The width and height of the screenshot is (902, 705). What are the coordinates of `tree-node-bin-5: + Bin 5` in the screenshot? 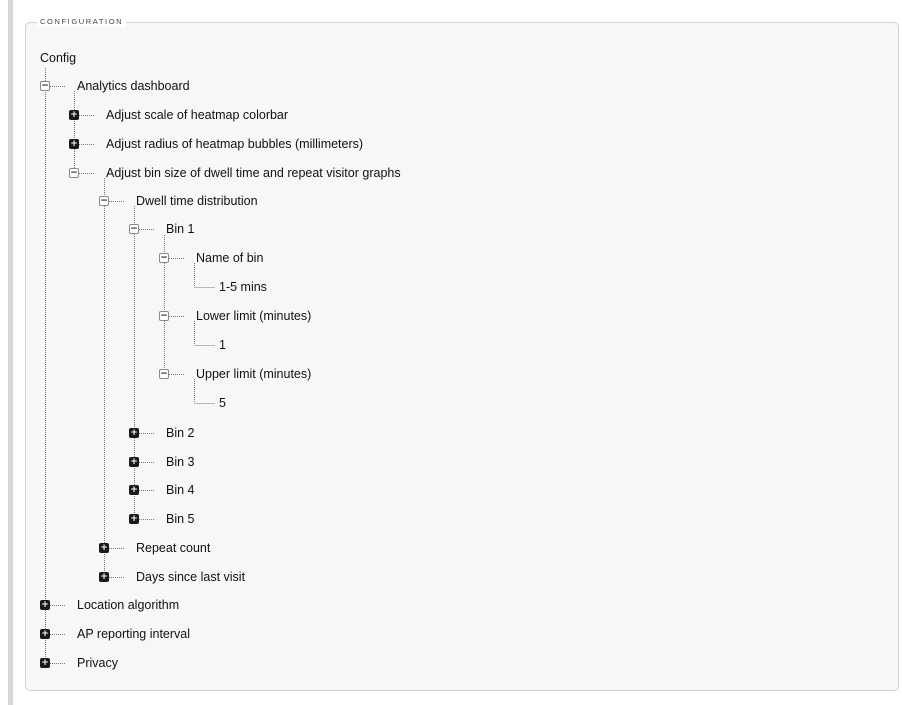 It's located at (162, 519).